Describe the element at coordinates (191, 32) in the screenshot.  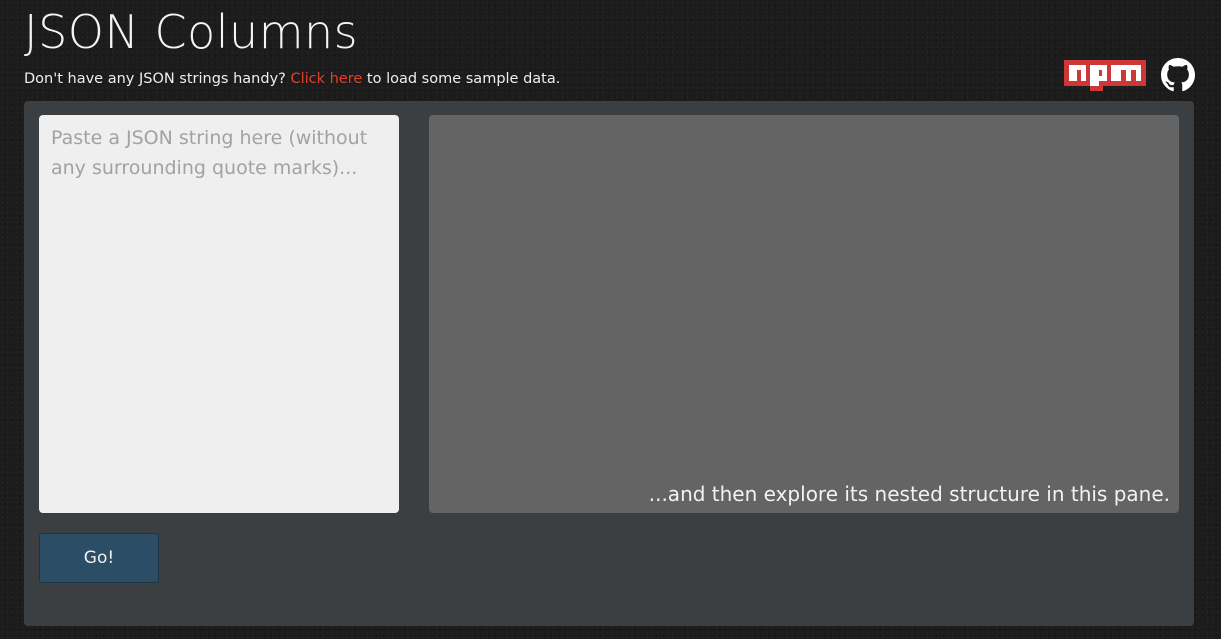
I see `page-title: JSON Columns` at that location.